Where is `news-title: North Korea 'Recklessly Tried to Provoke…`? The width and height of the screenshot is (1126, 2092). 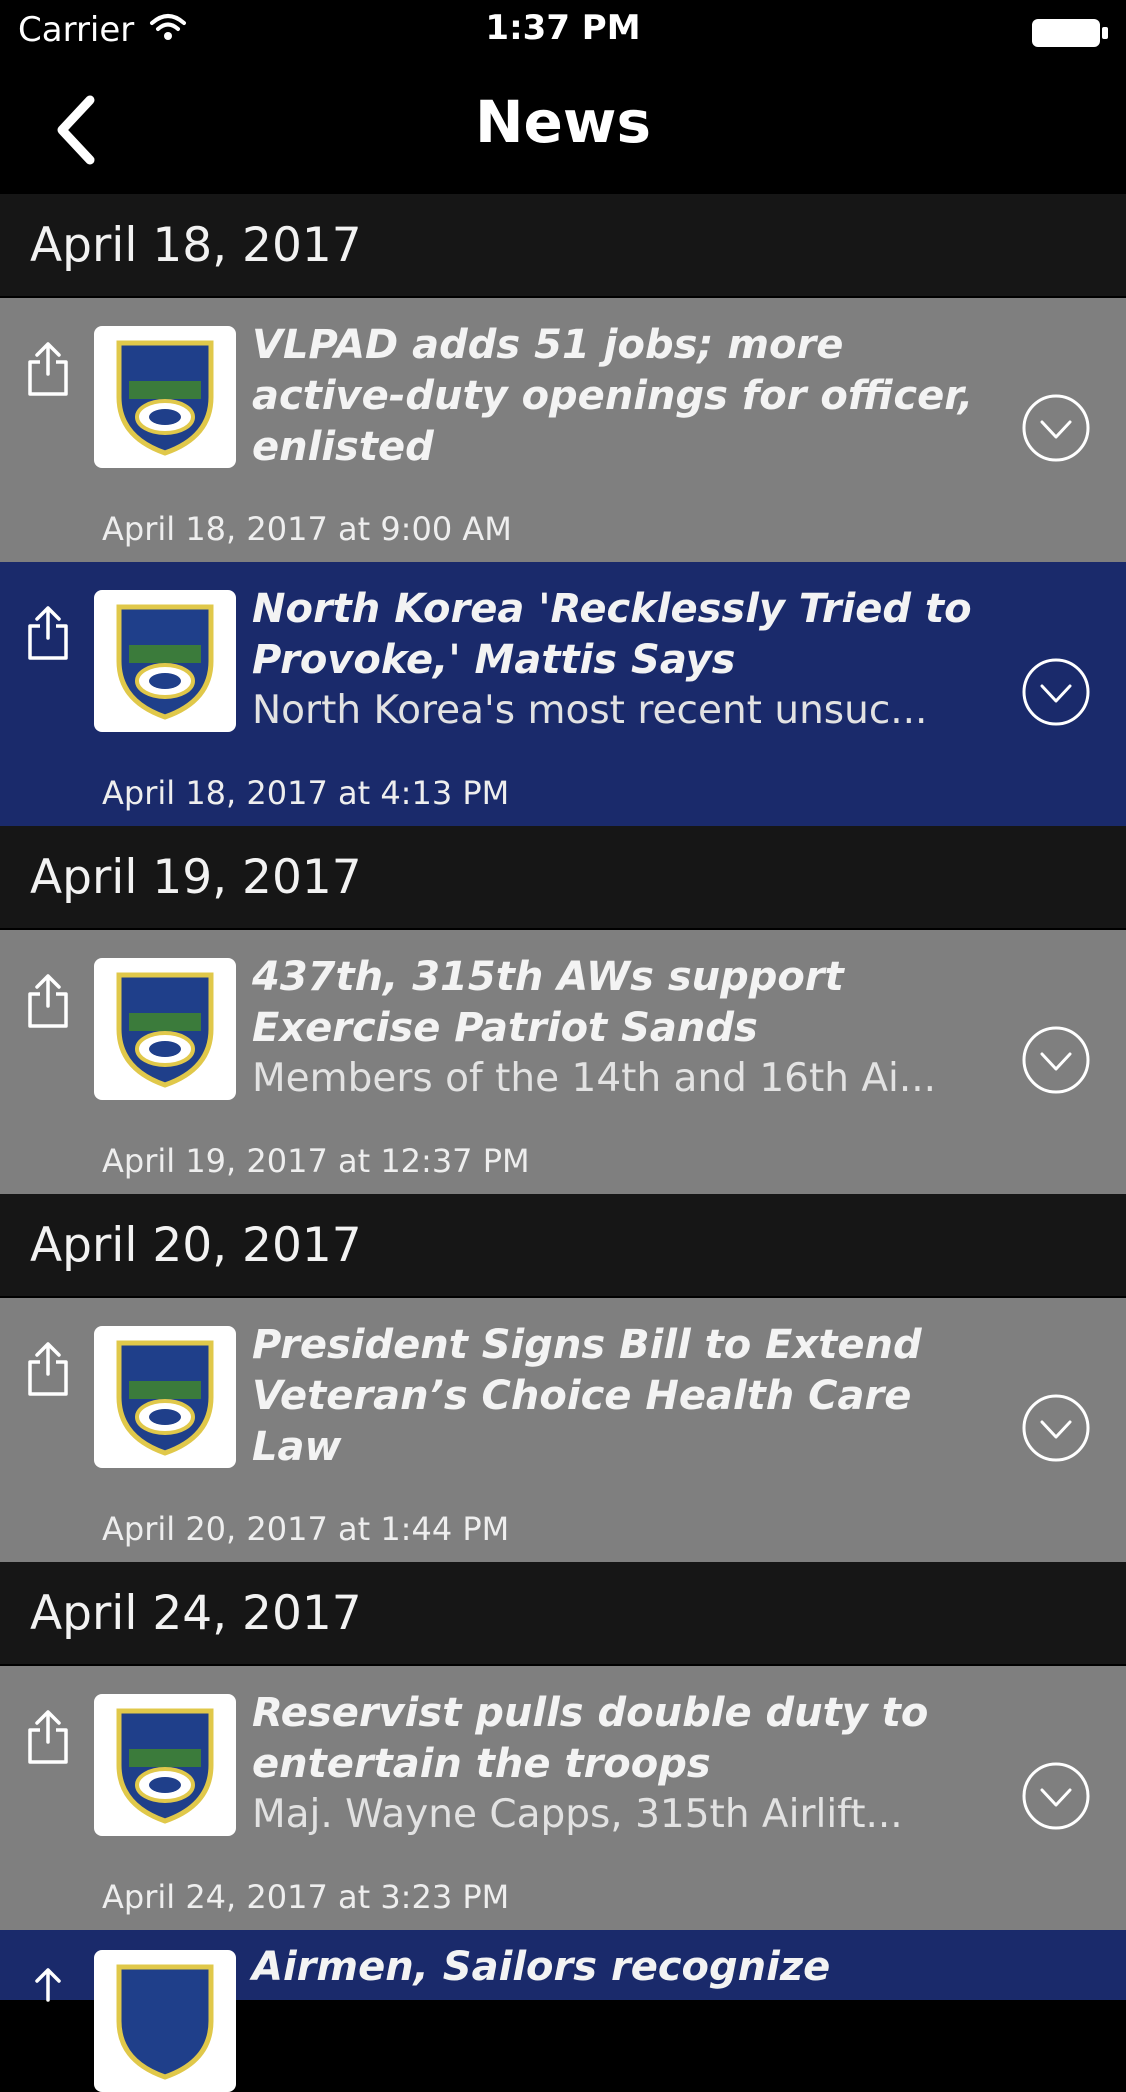
news-title: North Korea 'Recklessly Tried to Provoke… is located at coordinates (612, 634).